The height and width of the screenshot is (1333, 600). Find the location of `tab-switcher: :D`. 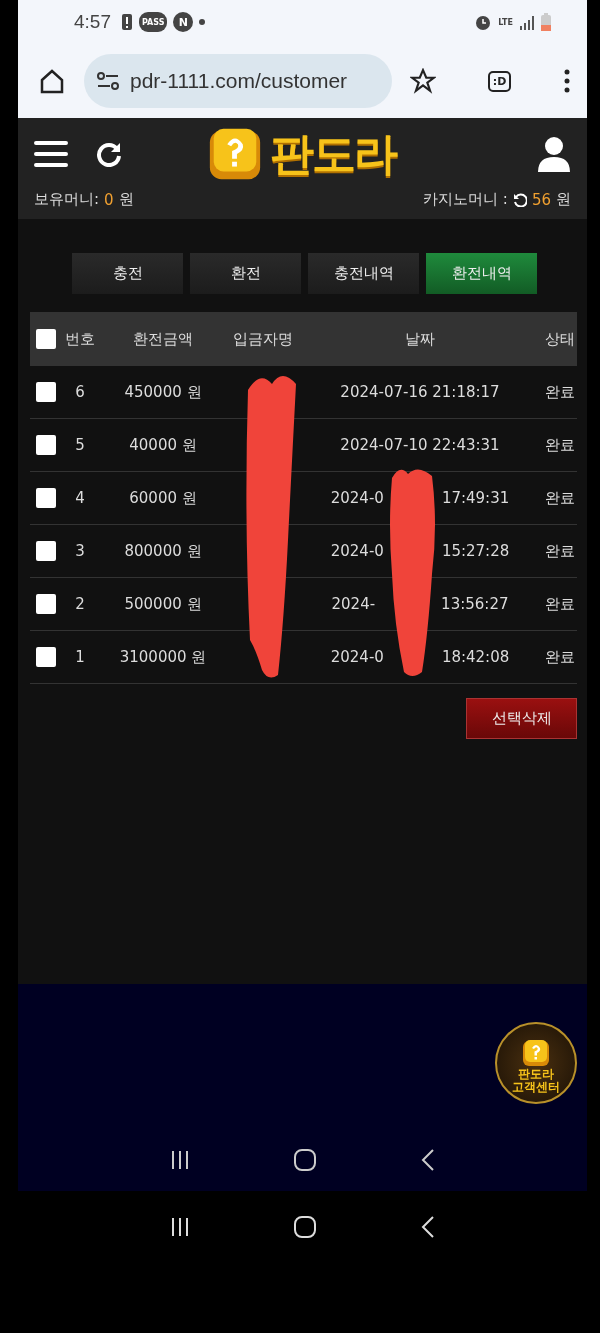

tab-switcher: :D is located at coordinates (499, 81).